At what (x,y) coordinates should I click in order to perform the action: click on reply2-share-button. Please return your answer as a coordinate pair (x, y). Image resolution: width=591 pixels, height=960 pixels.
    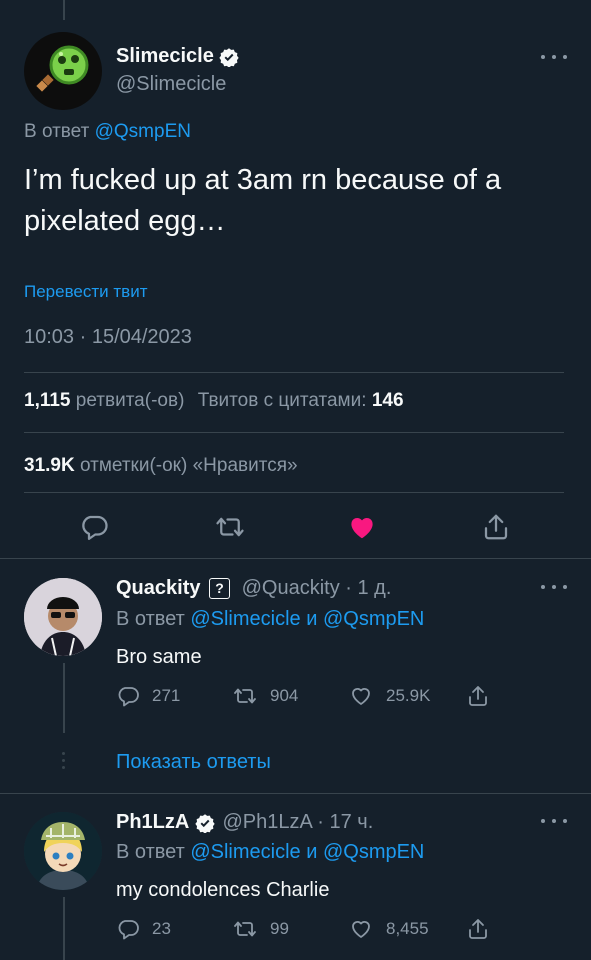
    Looking at the image, I should click on (478, 929).